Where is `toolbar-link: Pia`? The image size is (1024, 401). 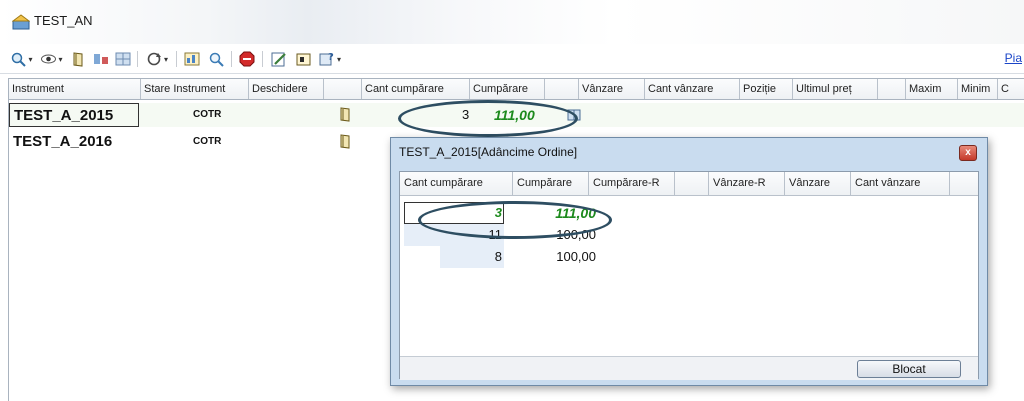 toolbar-link: Pia is located at coordinates (1013, 58).